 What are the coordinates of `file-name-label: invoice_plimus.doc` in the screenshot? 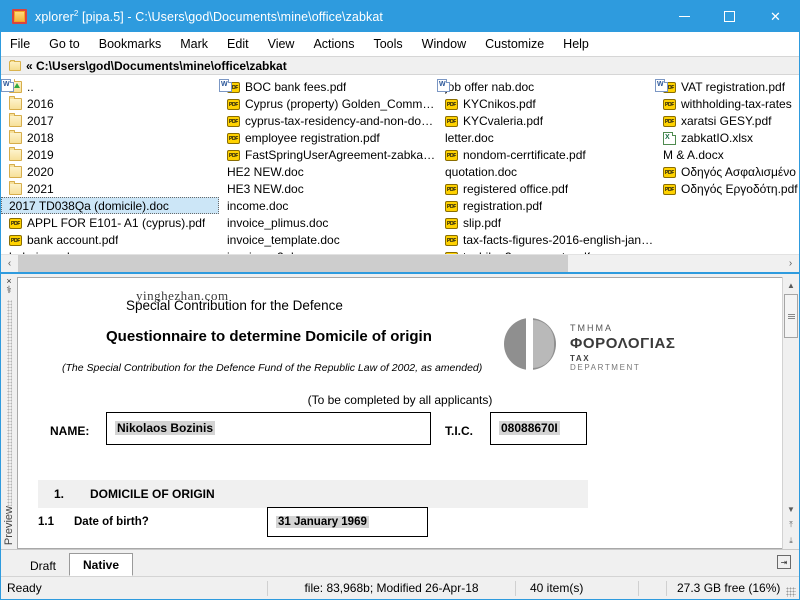 It's located at (278, 222).